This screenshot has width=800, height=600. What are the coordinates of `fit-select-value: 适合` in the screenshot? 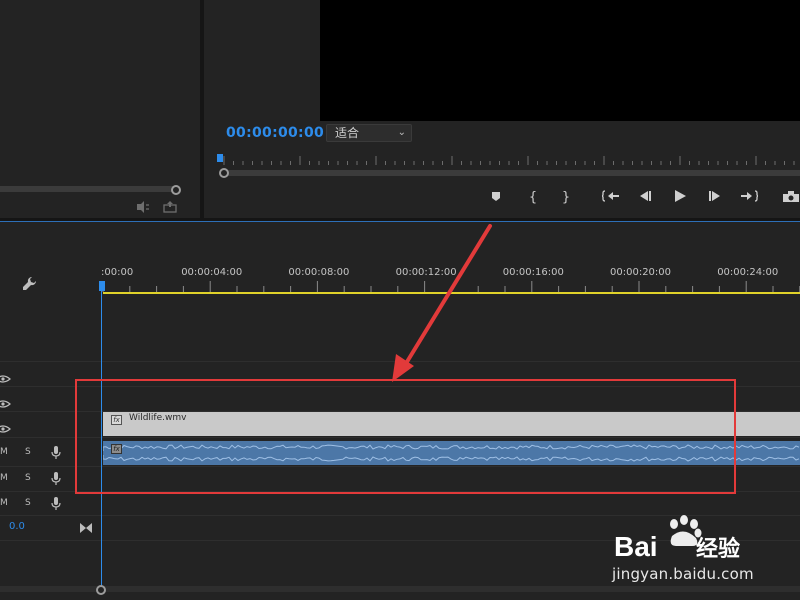 It's located at (347, 133).